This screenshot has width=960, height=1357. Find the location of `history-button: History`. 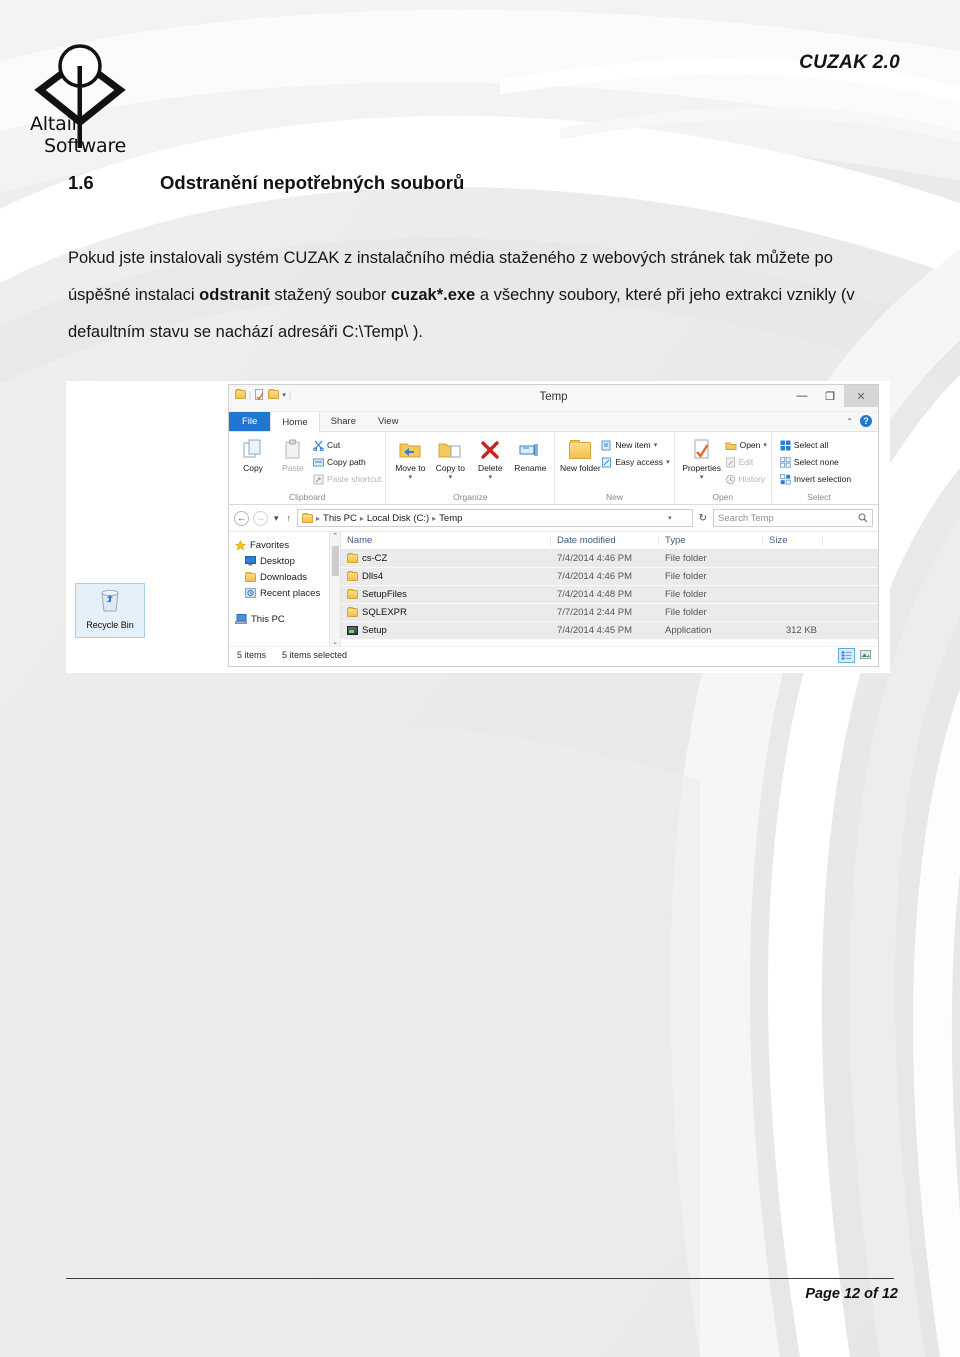

history-button: History is located at coordinates (746, 479).